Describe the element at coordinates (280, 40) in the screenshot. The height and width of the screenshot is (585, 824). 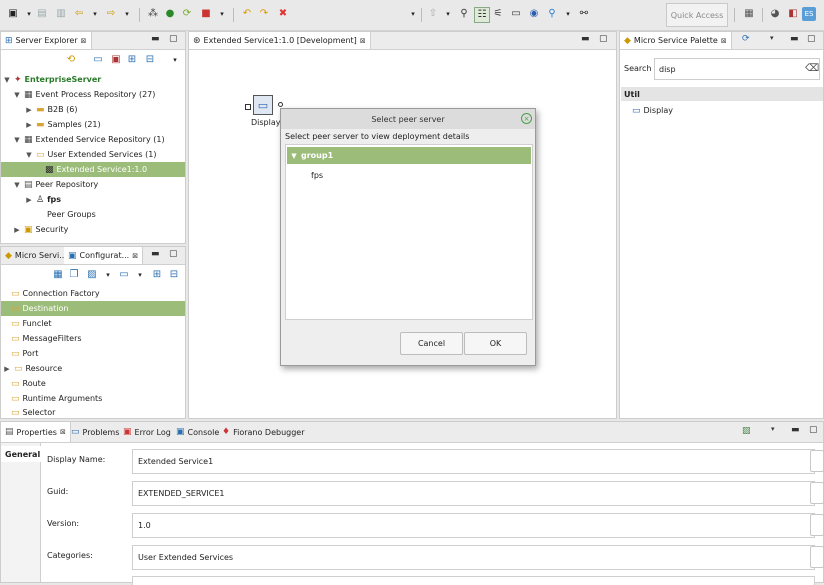
I see `tab-extended-service-editor: ⊛ Extended Service1:1.0 [Development] ⊠` at that location.